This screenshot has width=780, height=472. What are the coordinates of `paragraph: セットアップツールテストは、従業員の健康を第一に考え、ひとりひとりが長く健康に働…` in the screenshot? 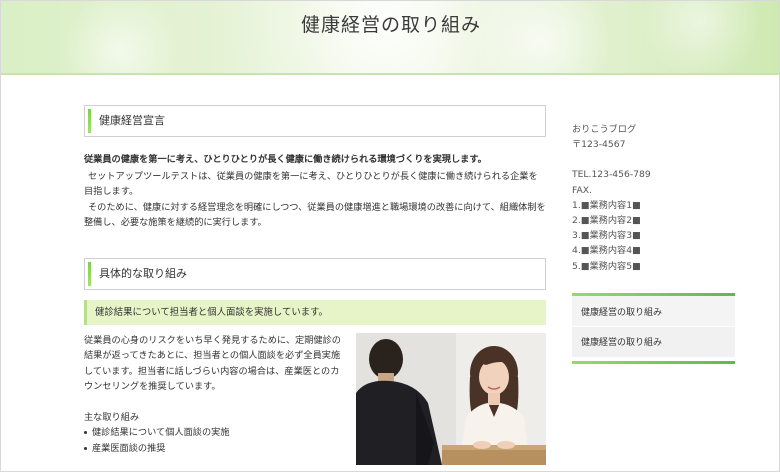 It's located at (311, 184).